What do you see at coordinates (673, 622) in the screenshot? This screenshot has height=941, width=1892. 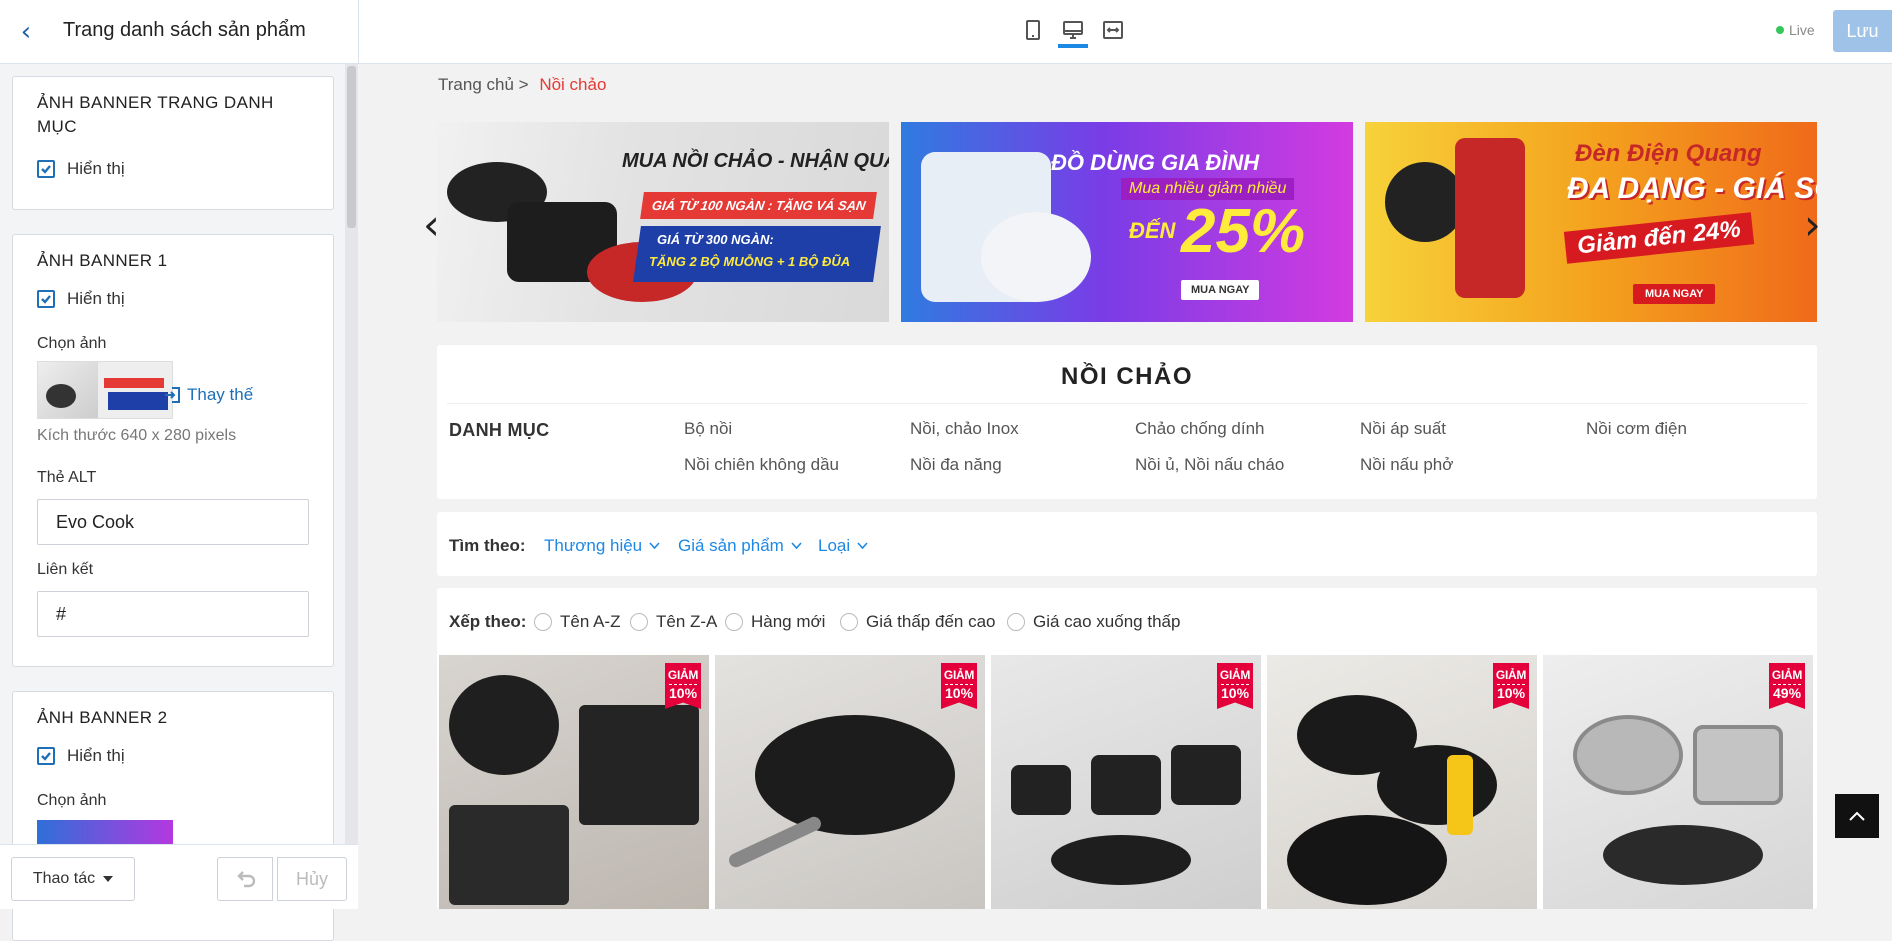 I see `sort-option: Tên Z-A` at bounding box center [673, 622].